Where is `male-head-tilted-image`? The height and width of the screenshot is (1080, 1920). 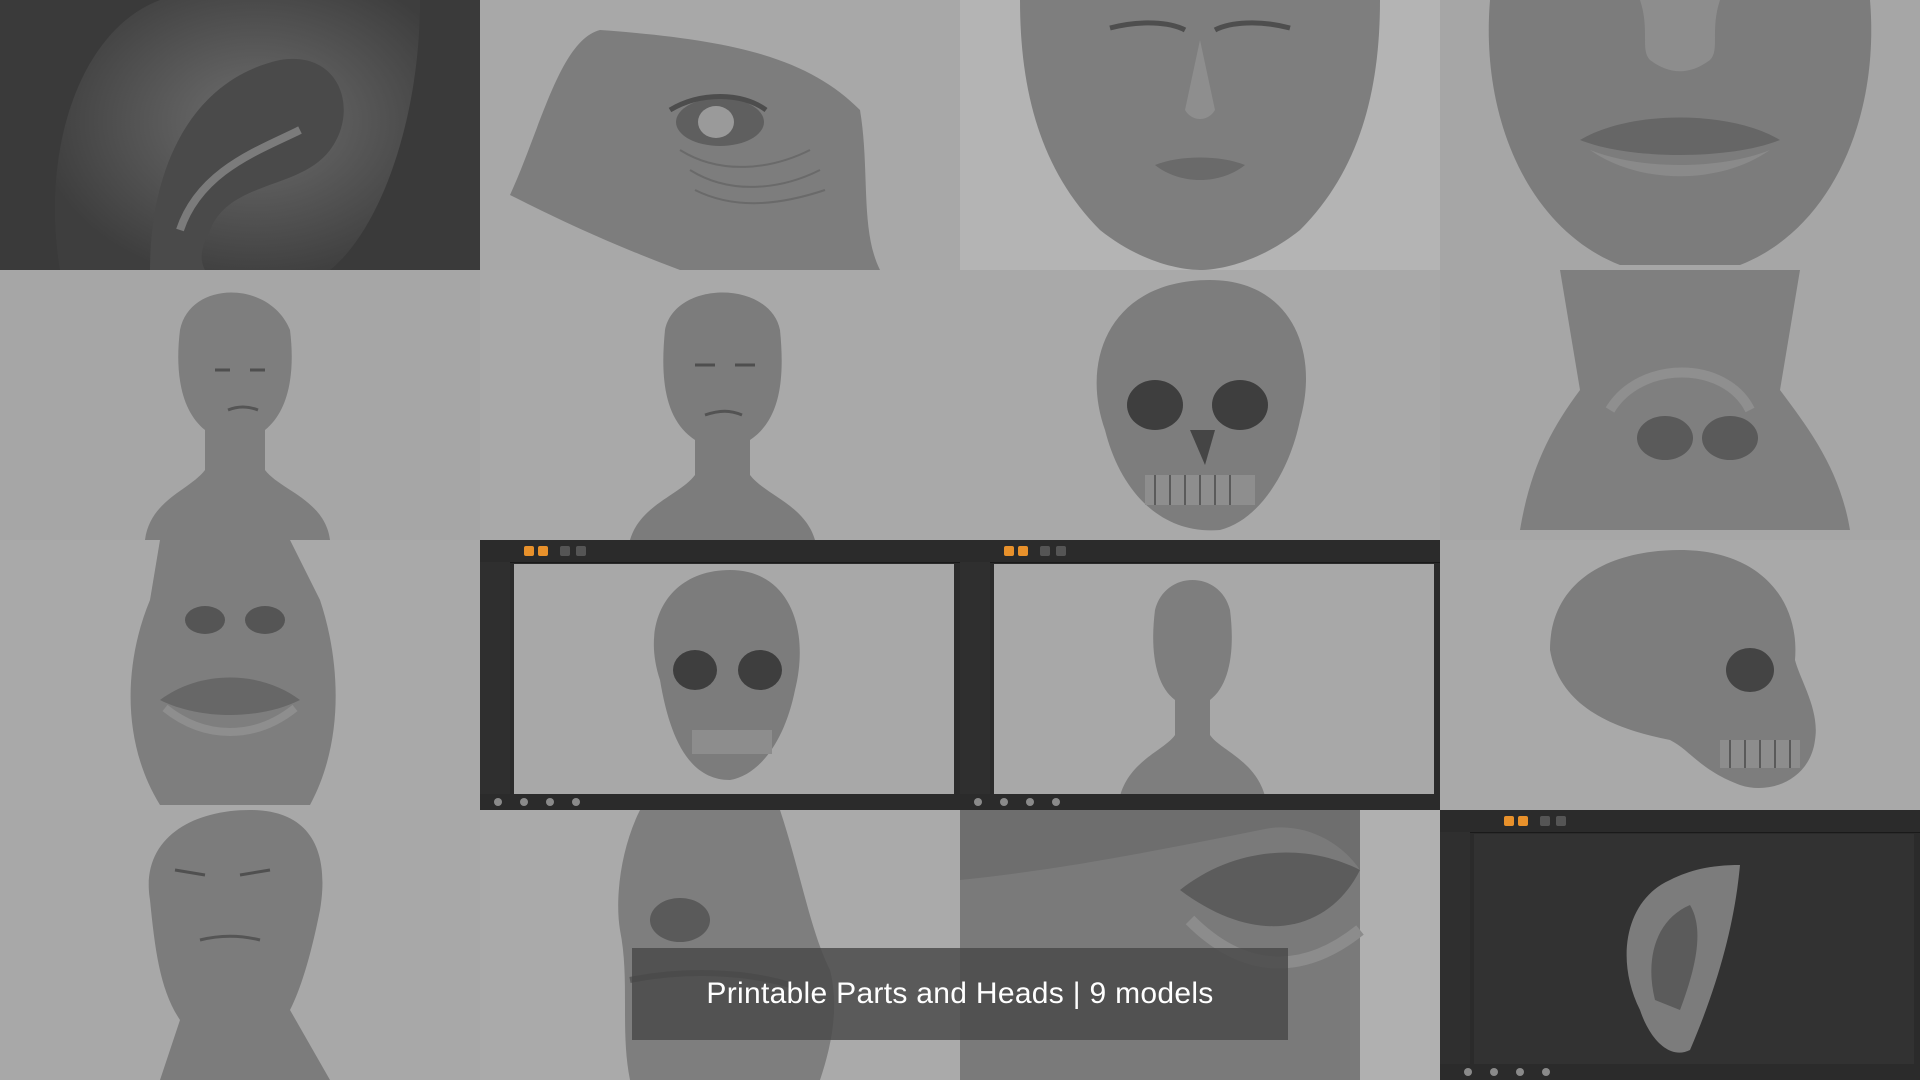 male-head-tilted-image is located at coordinates (239, 945).